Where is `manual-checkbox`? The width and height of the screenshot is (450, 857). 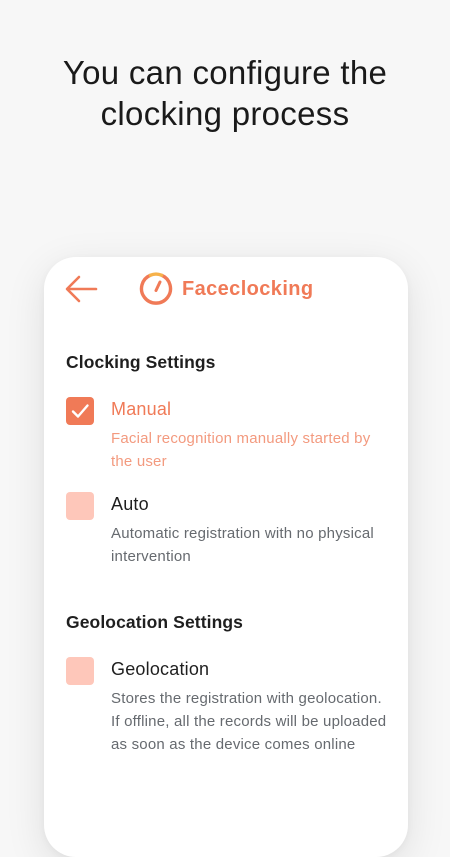
manual-checkbox is located at coordinates (80, 411).